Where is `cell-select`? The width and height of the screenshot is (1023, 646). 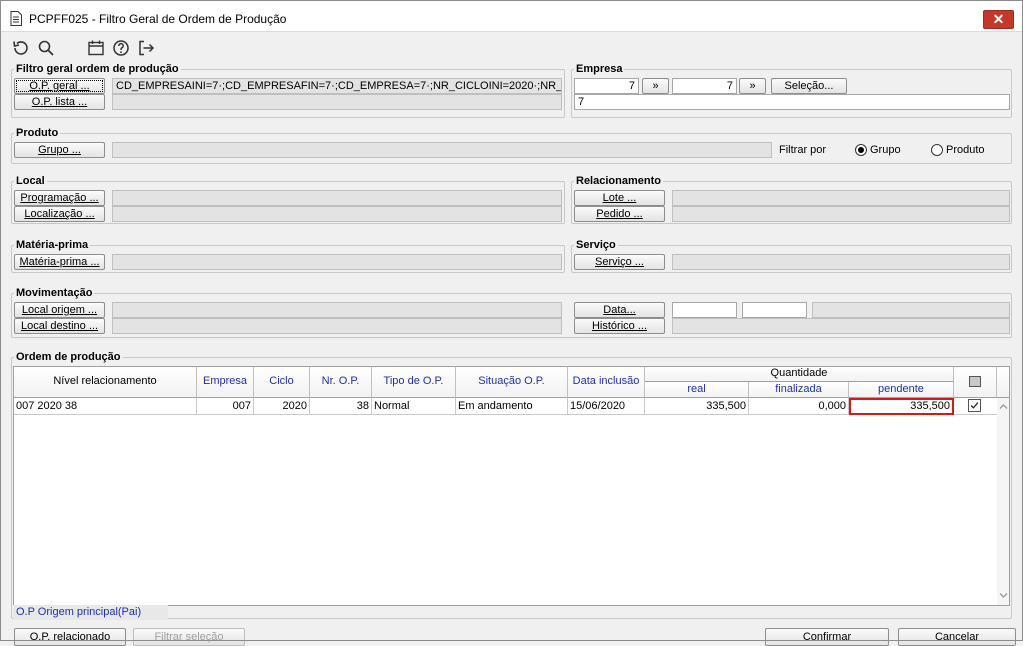
cell-select is located at coordinates (975, 406).